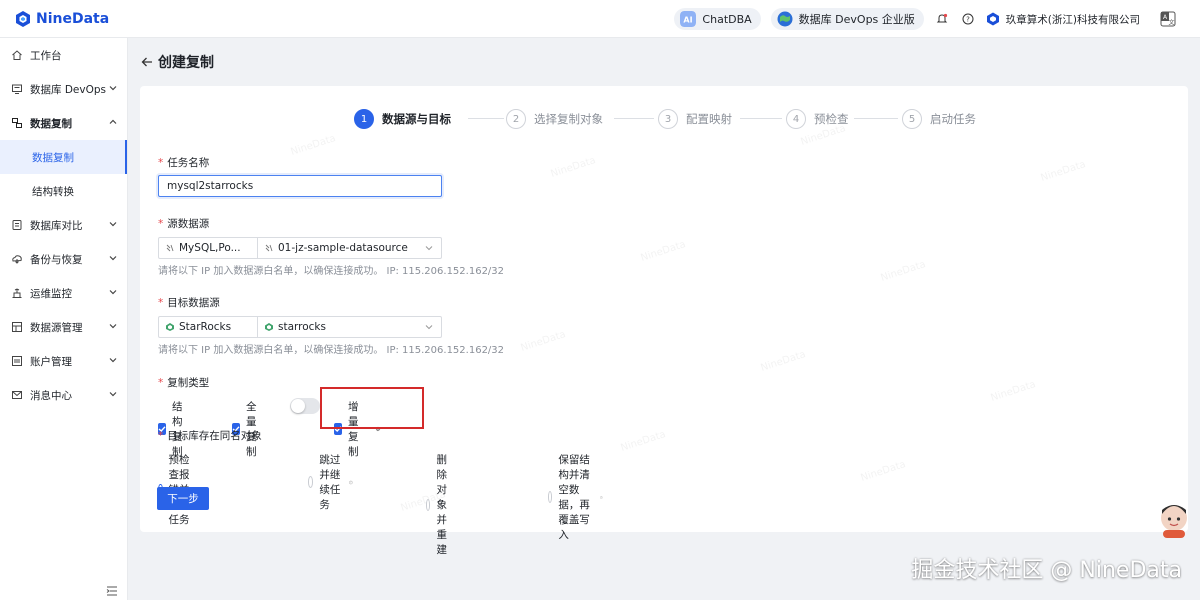 The height and width of the screenshot is (600, 1200). I want to click on sidebar-item-label: 数据复制, so click(51, 123).